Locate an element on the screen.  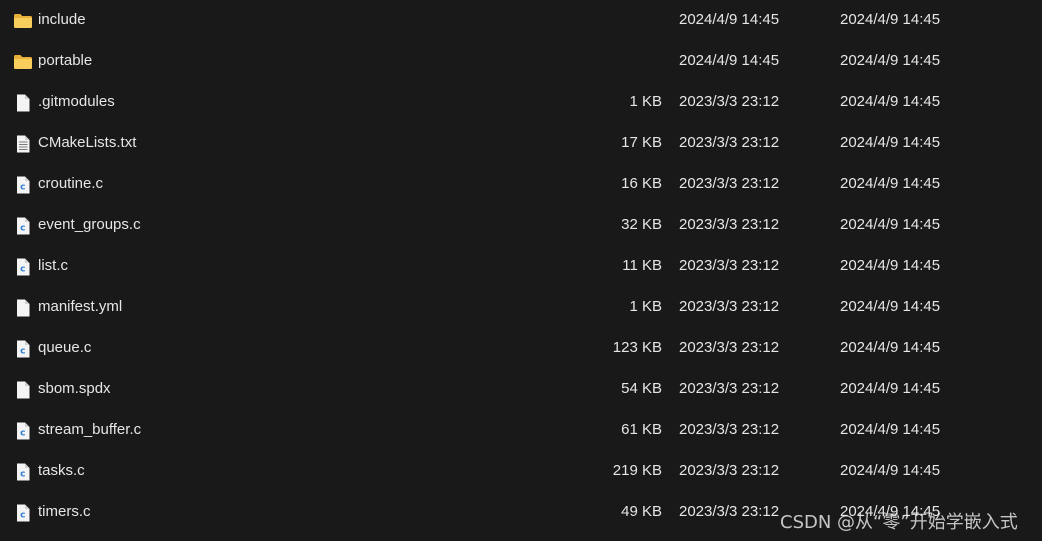
file-size: 54 KB is located at coordinates (641, 388).